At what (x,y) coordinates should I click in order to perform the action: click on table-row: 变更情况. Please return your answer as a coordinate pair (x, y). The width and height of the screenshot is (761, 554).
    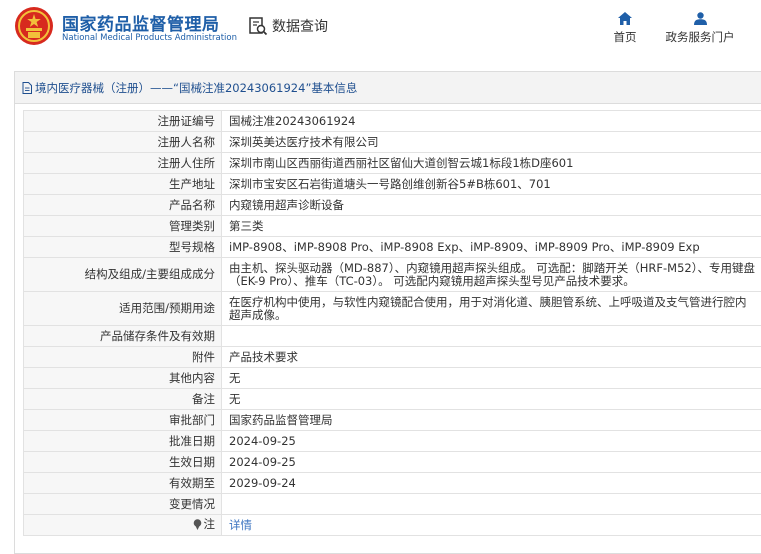
    Looking at the image, I should click on (392, 504).